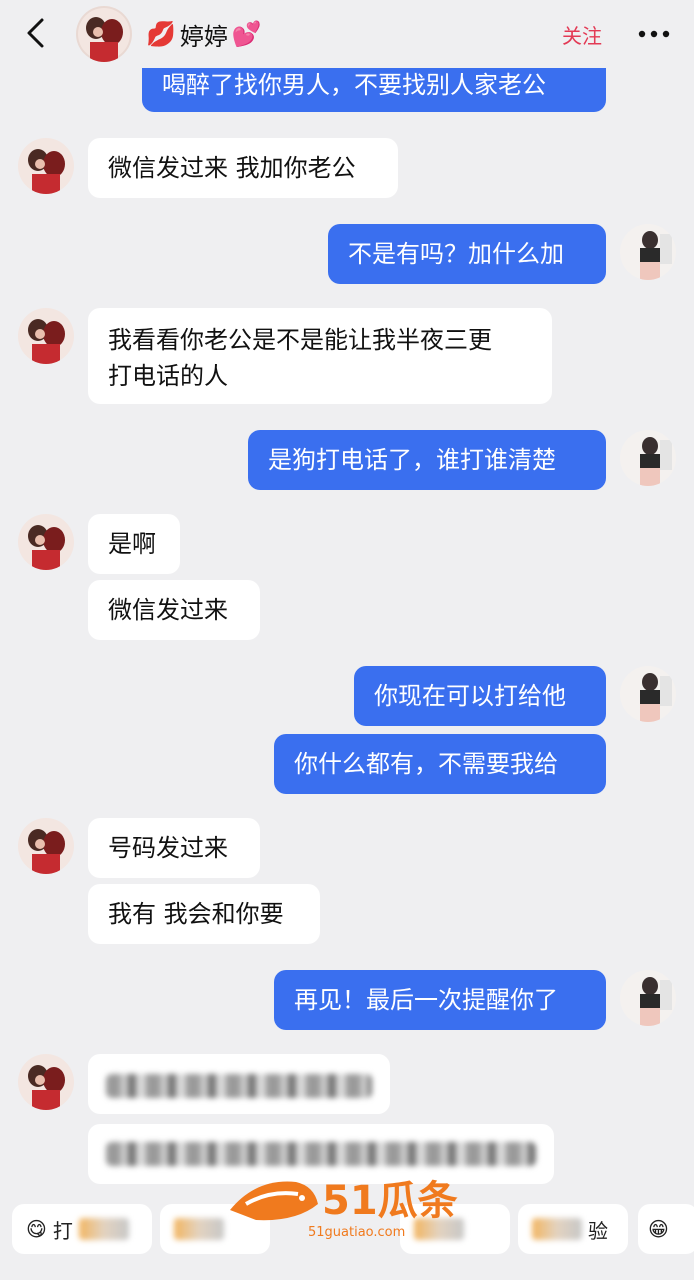 Image resolution: width=694 pixels, height=1280 pixels. I want to click on message-text: 我有 我会和你要, so click(196, 914).